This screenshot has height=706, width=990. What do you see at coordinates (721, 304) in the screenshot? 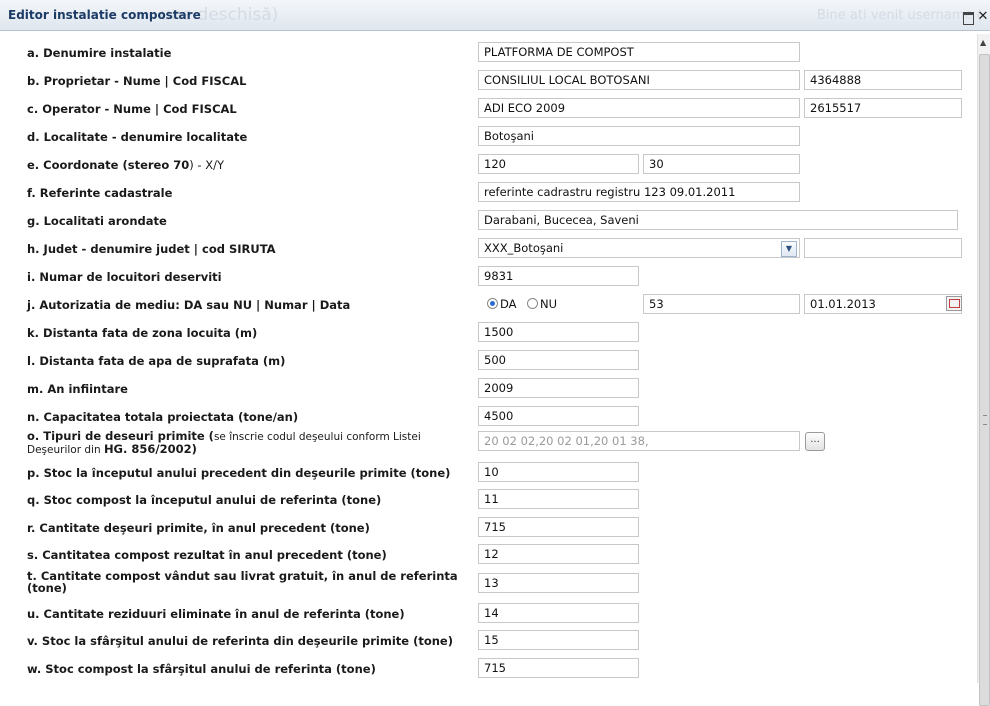
I see `input-numar-autorizatie: 53` at bounding box center [721, 304].